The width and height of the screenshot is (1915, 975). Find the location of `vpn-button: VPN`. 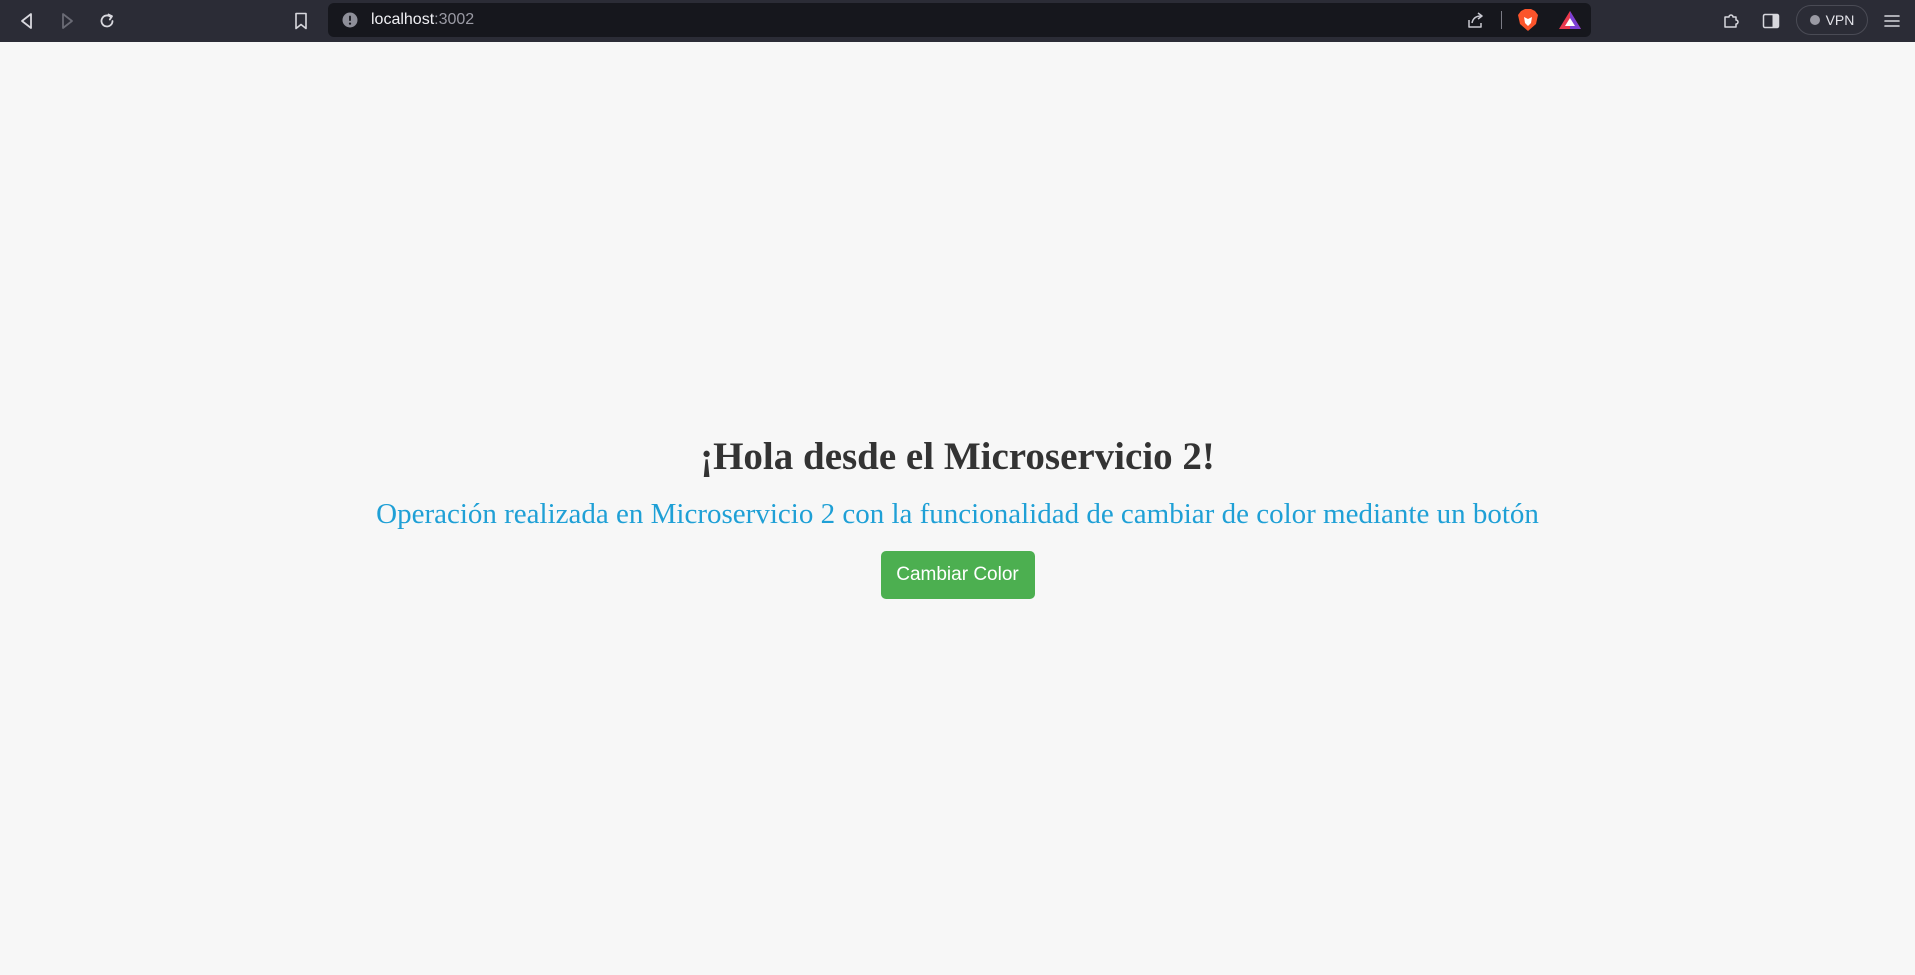

vpn-button: VPN is located at coordinates (1832, 20).